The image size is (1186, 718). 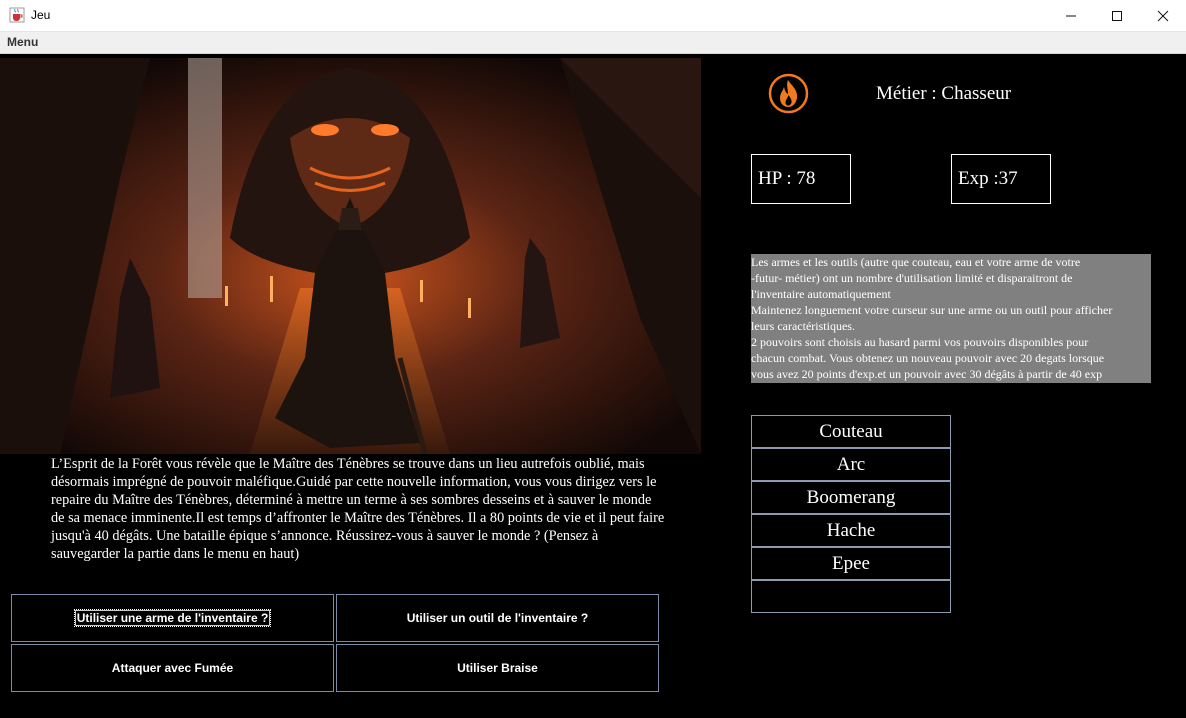 What do you see at coordinates (593, 16) in the screenshot?
I see `window-titlebar: Jeu` at bounding box center [593, 16].